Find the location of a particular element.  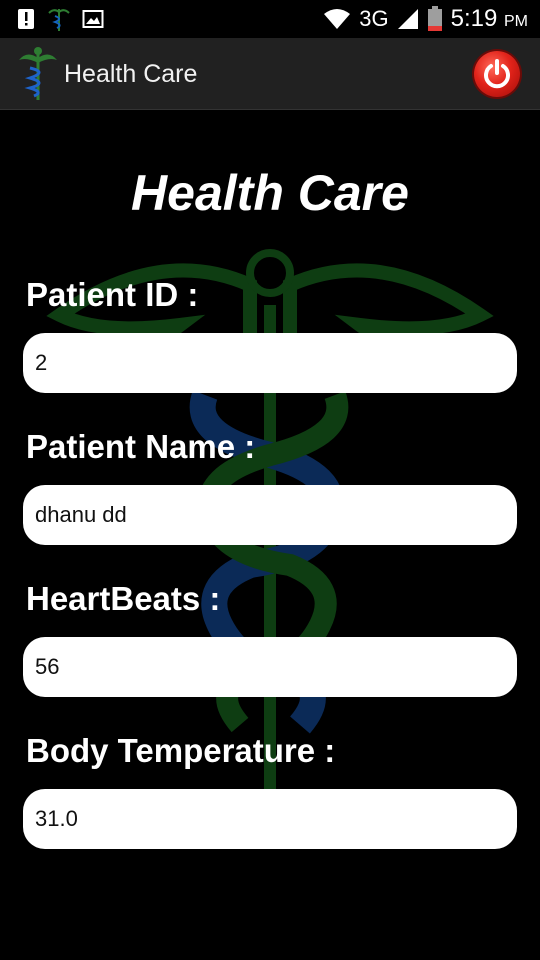

app-bar: Health Care is located at coordinates (270, 74).